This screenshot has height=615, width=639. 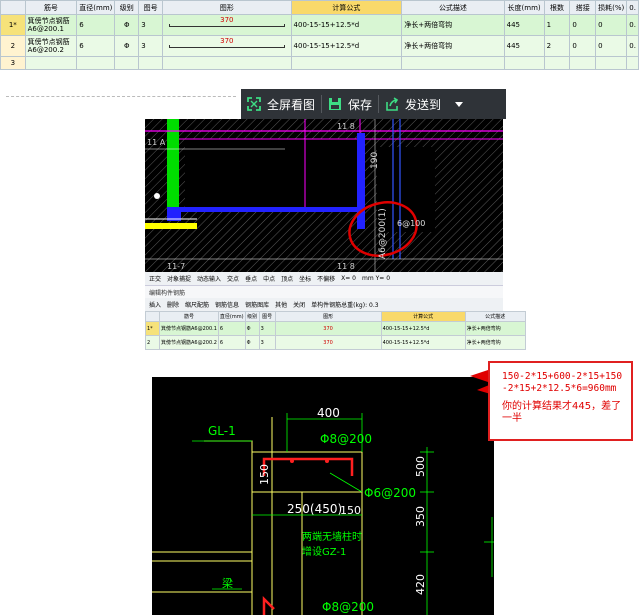 What do you see at coordinates (179, 278) in the screenshot?
I see `status-item: 对象捕捉` at bounding box center [179, 278].